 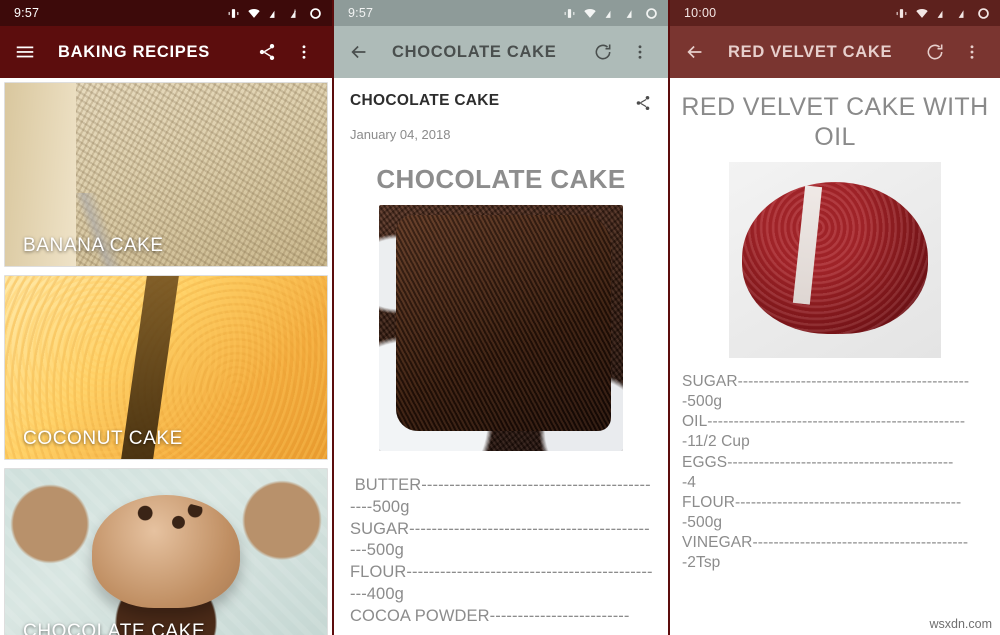 I want to click on status-bar-system-icons: x, so click(x=274, y=13).